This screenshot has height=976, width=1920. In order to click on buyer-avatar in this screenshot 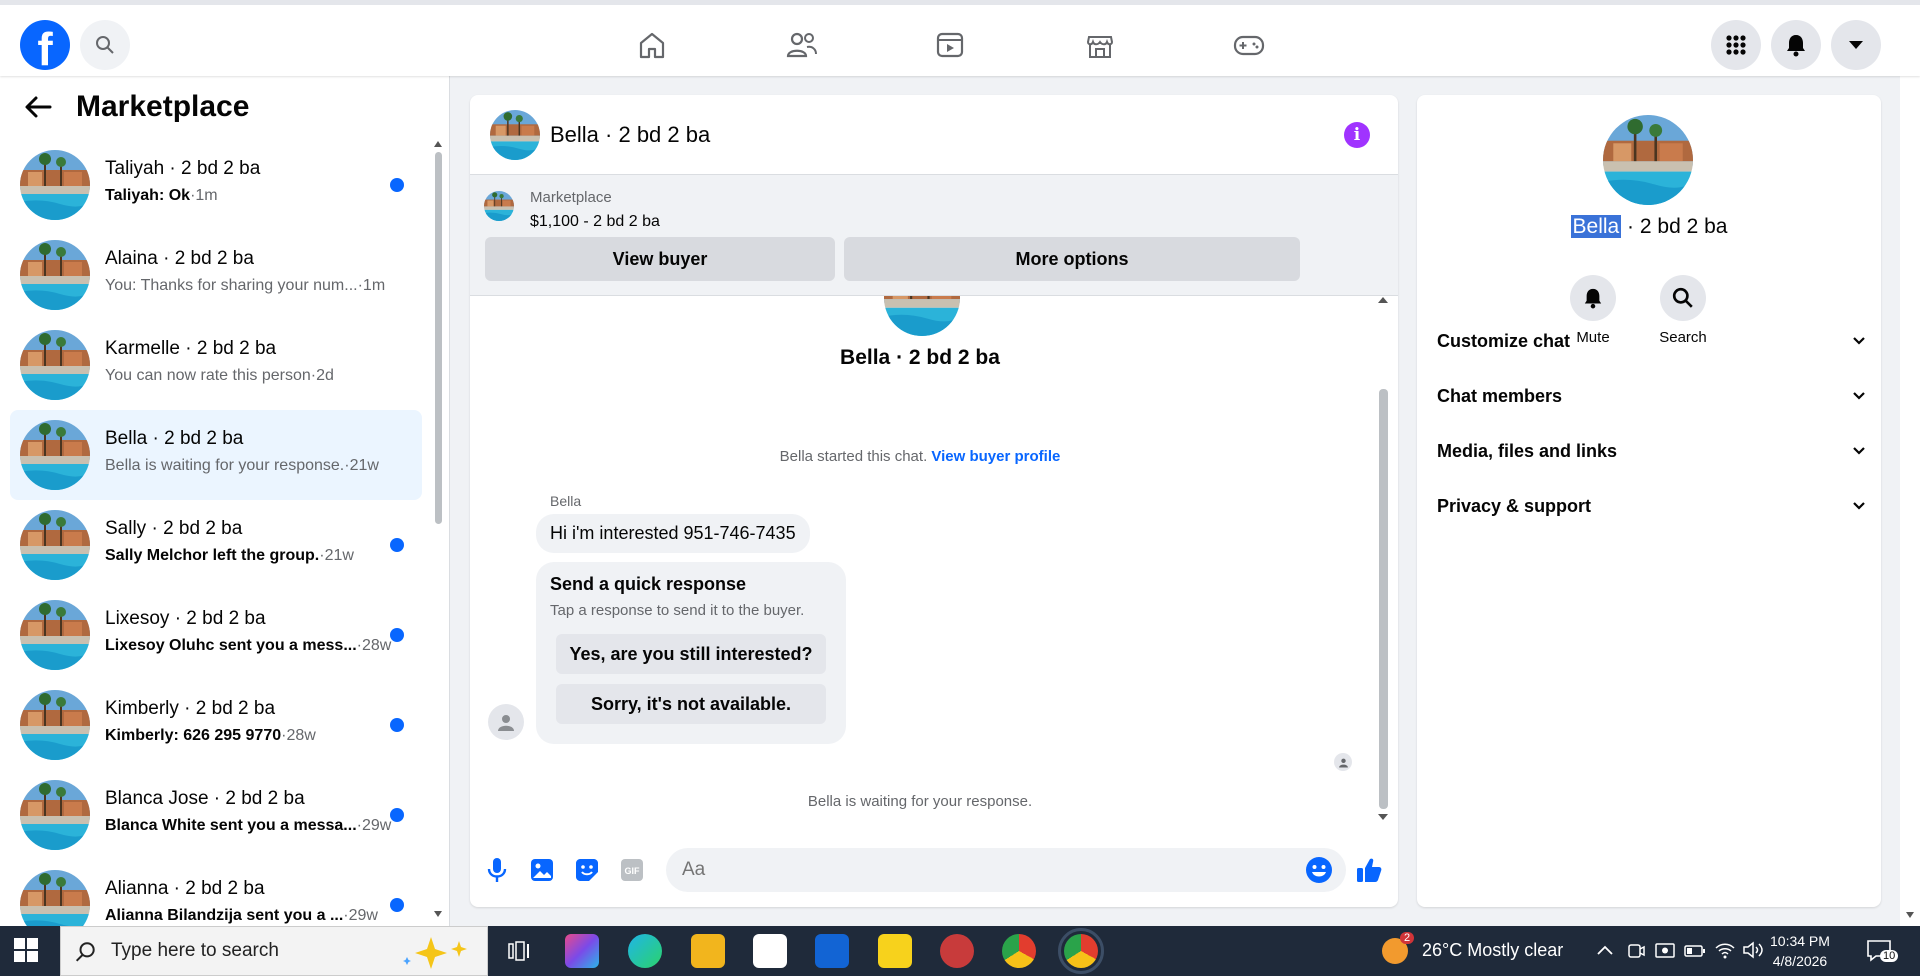, I will do `click(506, 722)`.